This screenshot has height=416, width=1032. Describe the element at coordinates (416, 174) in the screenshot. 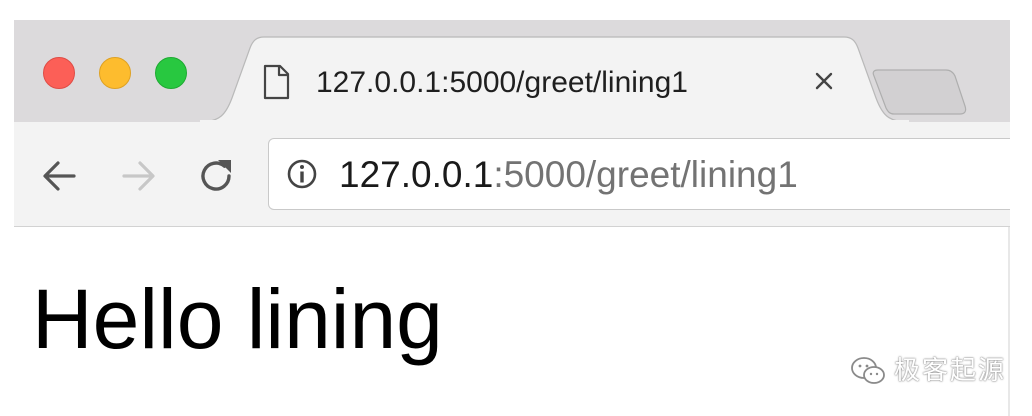

I see `url-host: 127.0.0.1` at that location.